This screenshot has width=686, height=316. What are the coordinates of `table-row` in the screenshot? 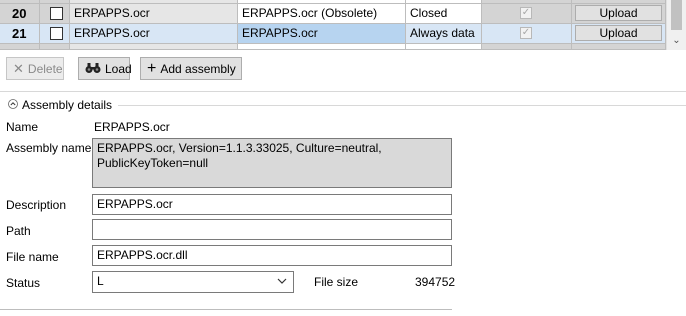 It's located at (333, 47).